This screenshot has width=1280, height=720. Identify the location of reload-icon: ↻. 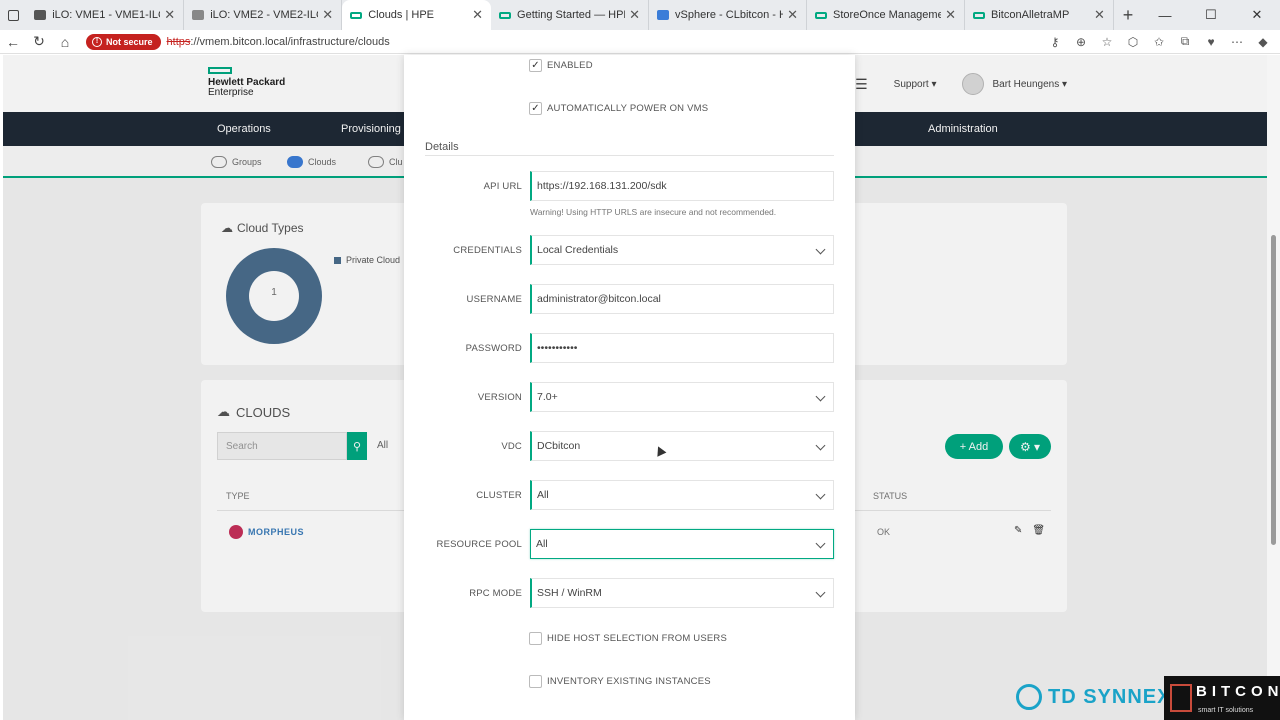
(39, 42).